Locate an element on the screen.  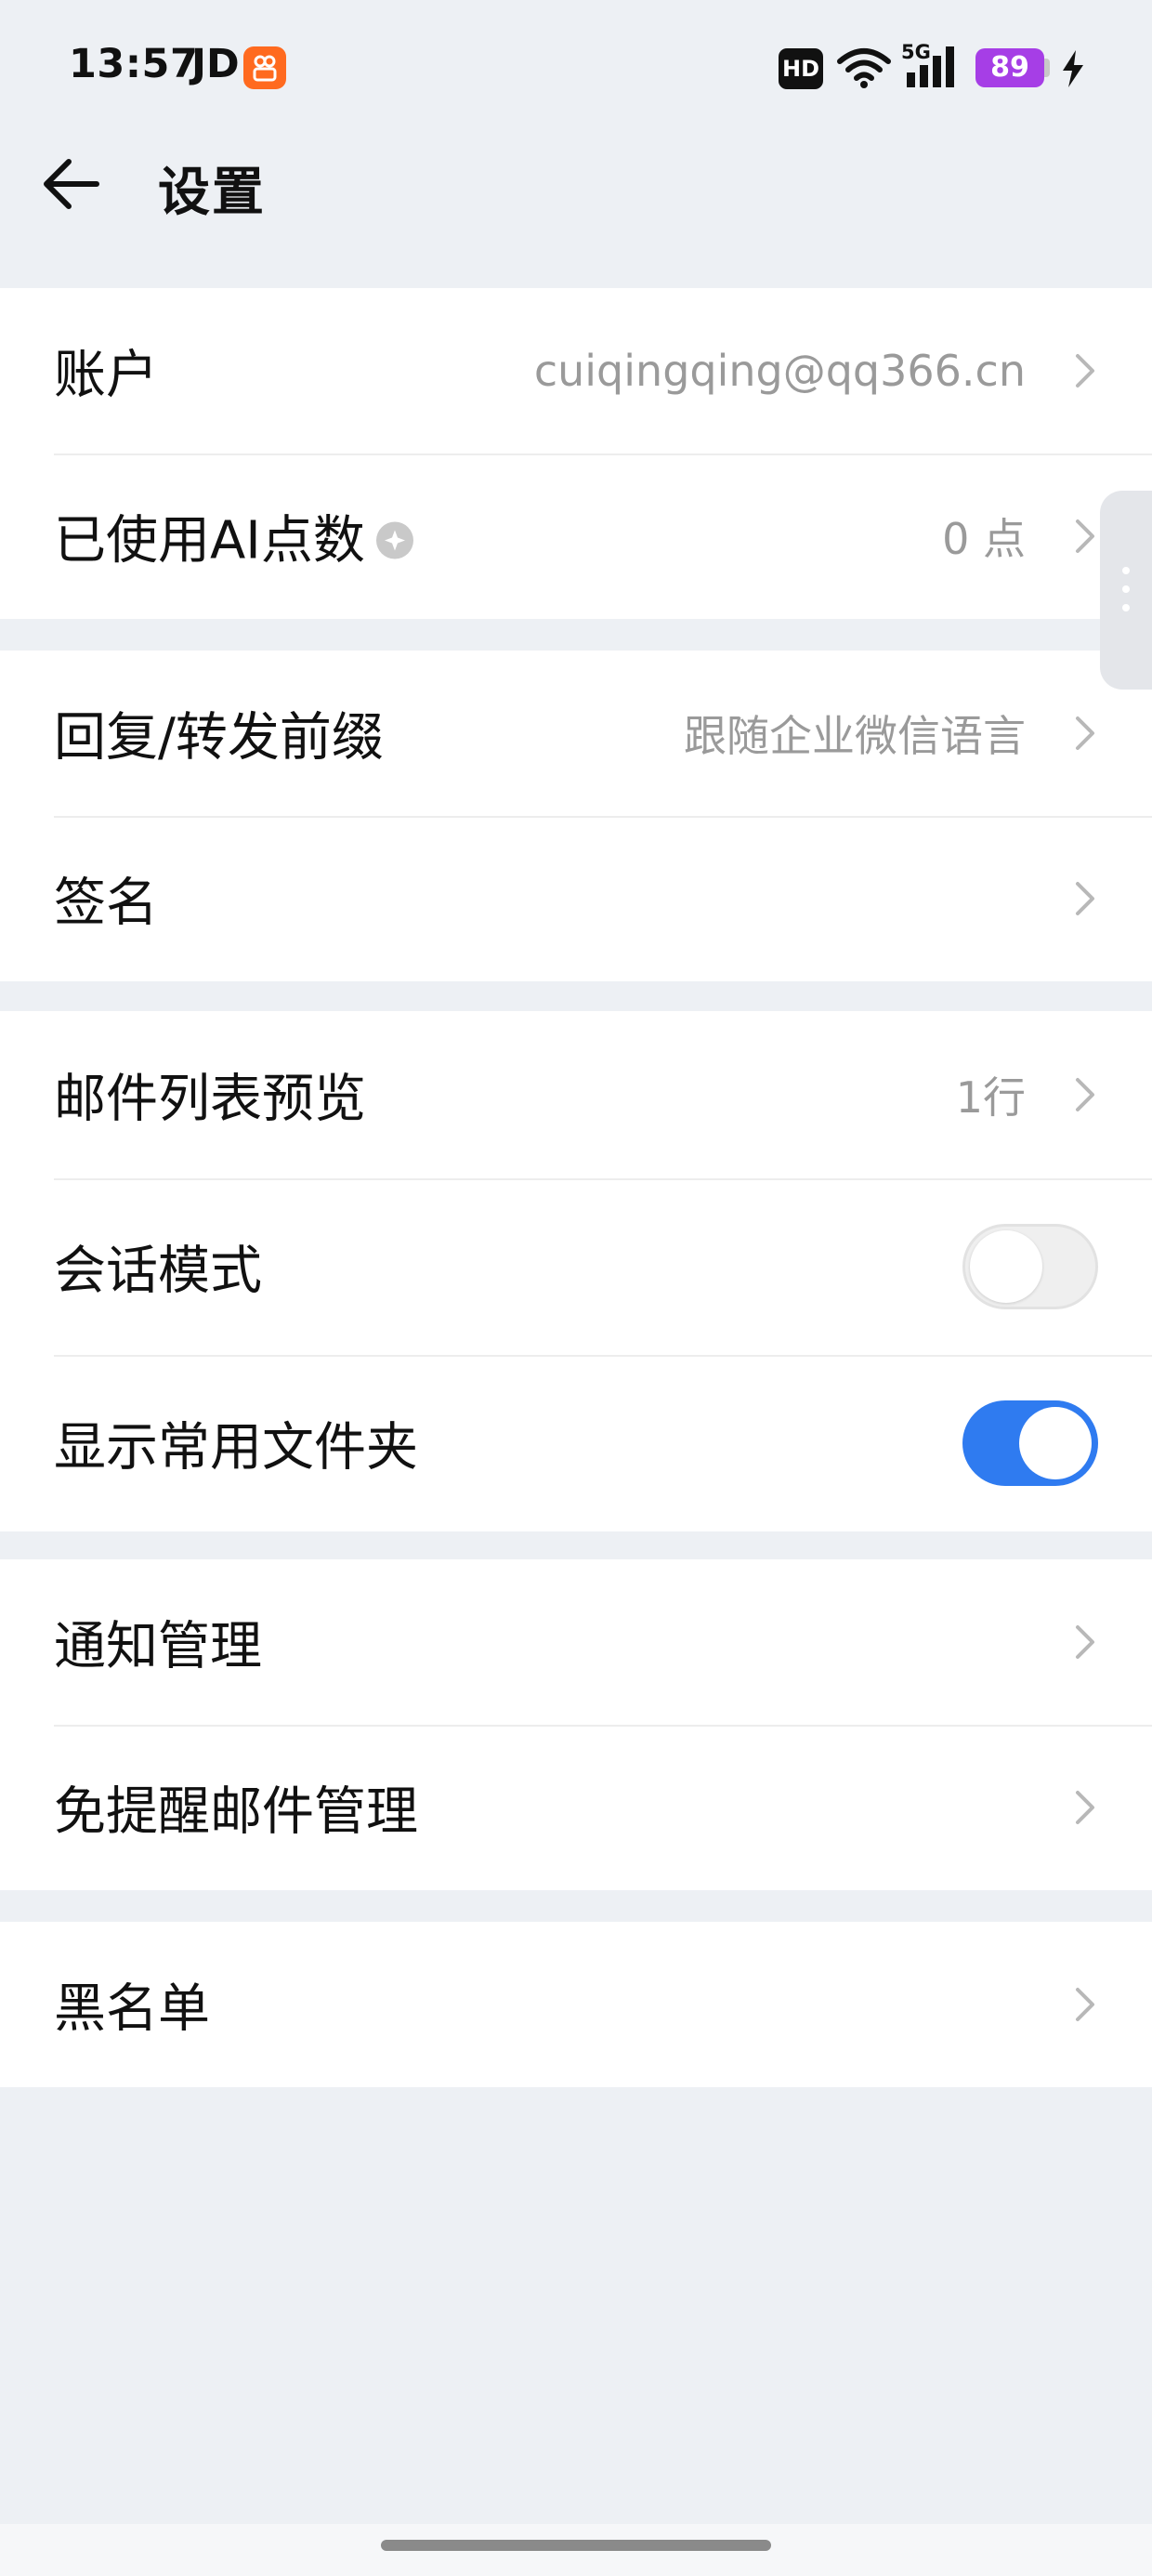
row-label: 黑名单 is located at coordinates (132, 2009).